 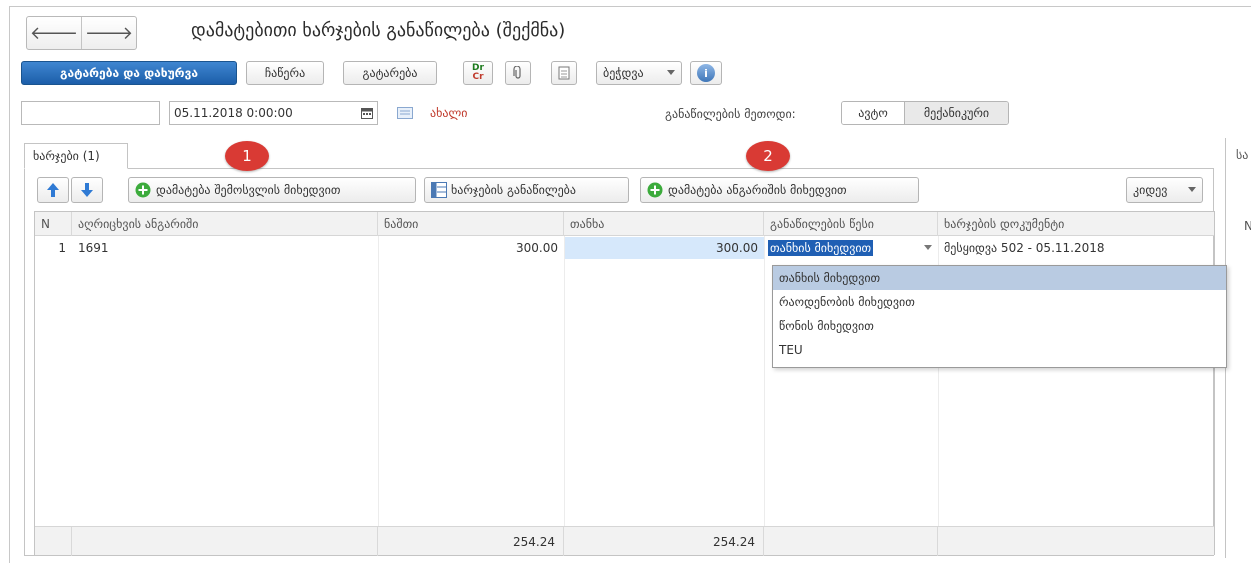 I want to click on arrow-left-icon: 🡐, so click(x=54, y=33).